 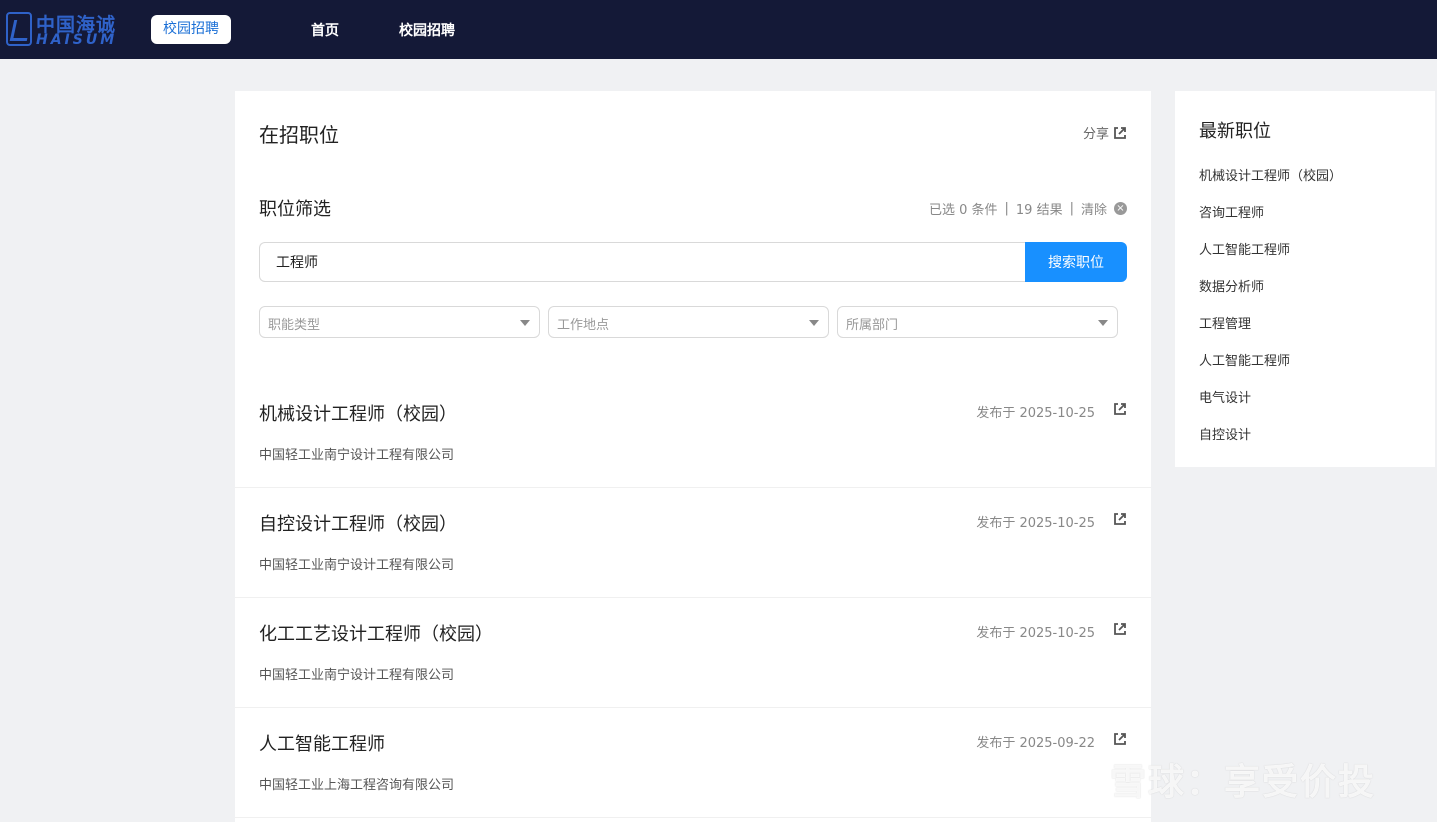 What do you see at coordinates (1094, 208) in the screenshot?
I see `clear-filter-button: 清除` at bounding box center [1094, 208].